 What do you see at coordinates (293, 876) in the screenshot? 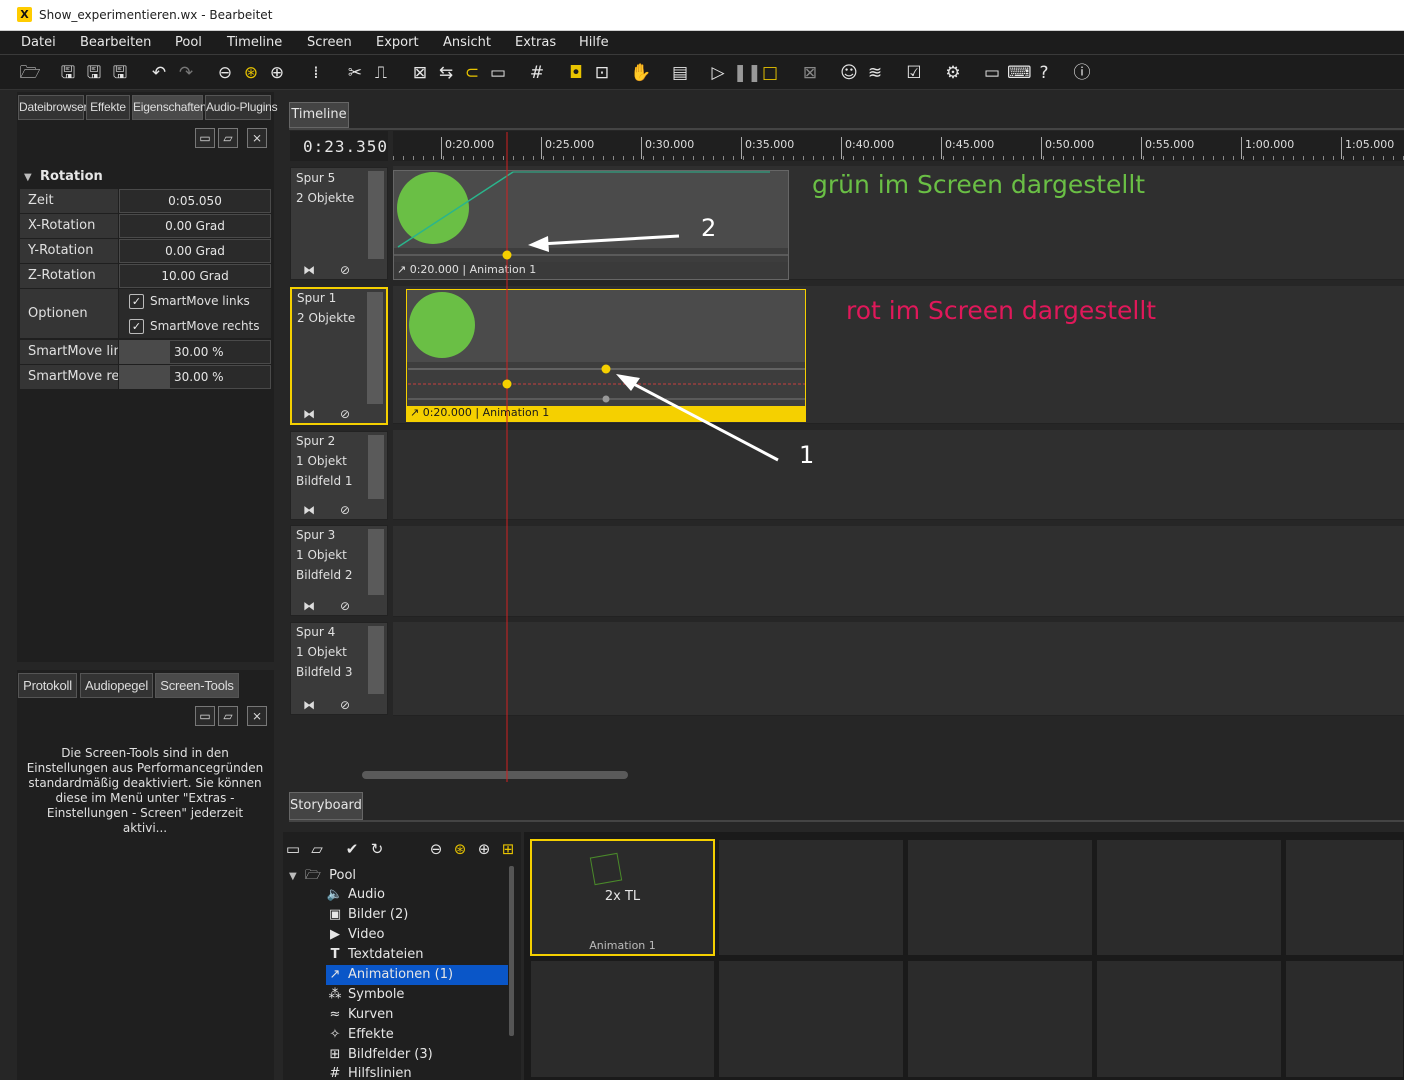
I see `triangle-down-icon: ▼` at bounding box center [293, 876].